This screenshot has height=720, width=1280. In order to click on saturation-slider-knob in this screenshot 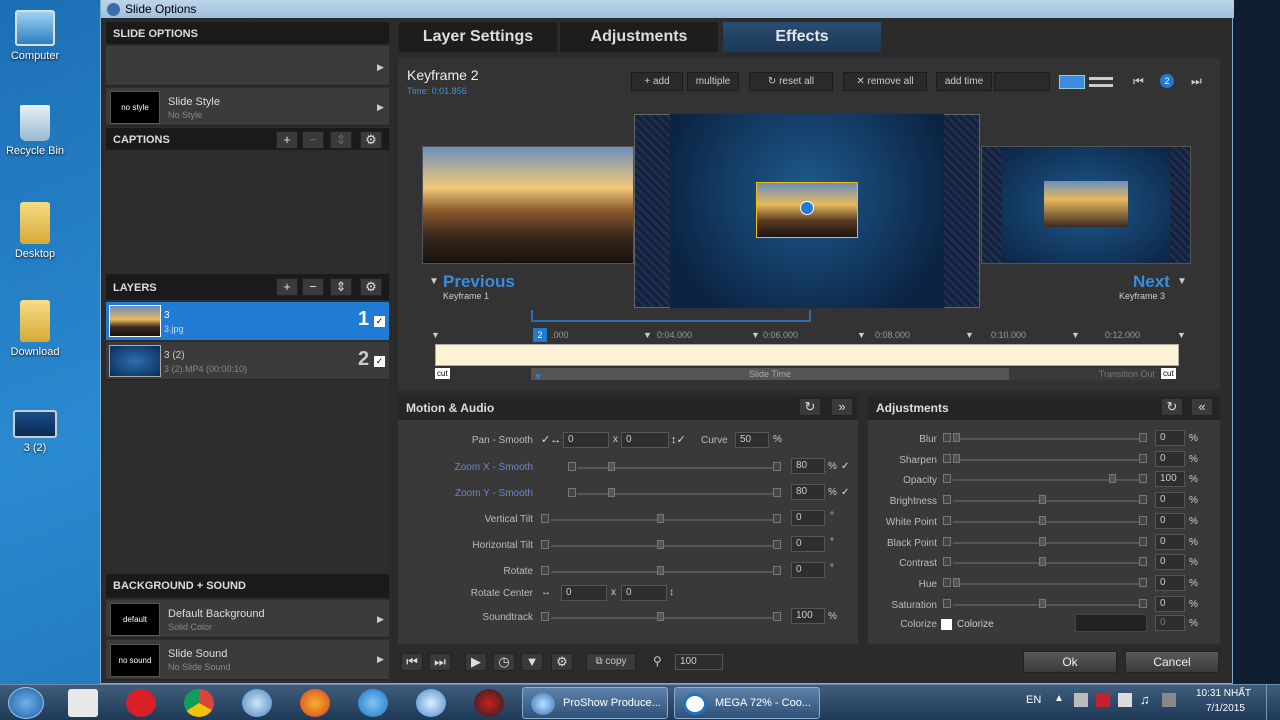, I will do `click(1042, 603)`.